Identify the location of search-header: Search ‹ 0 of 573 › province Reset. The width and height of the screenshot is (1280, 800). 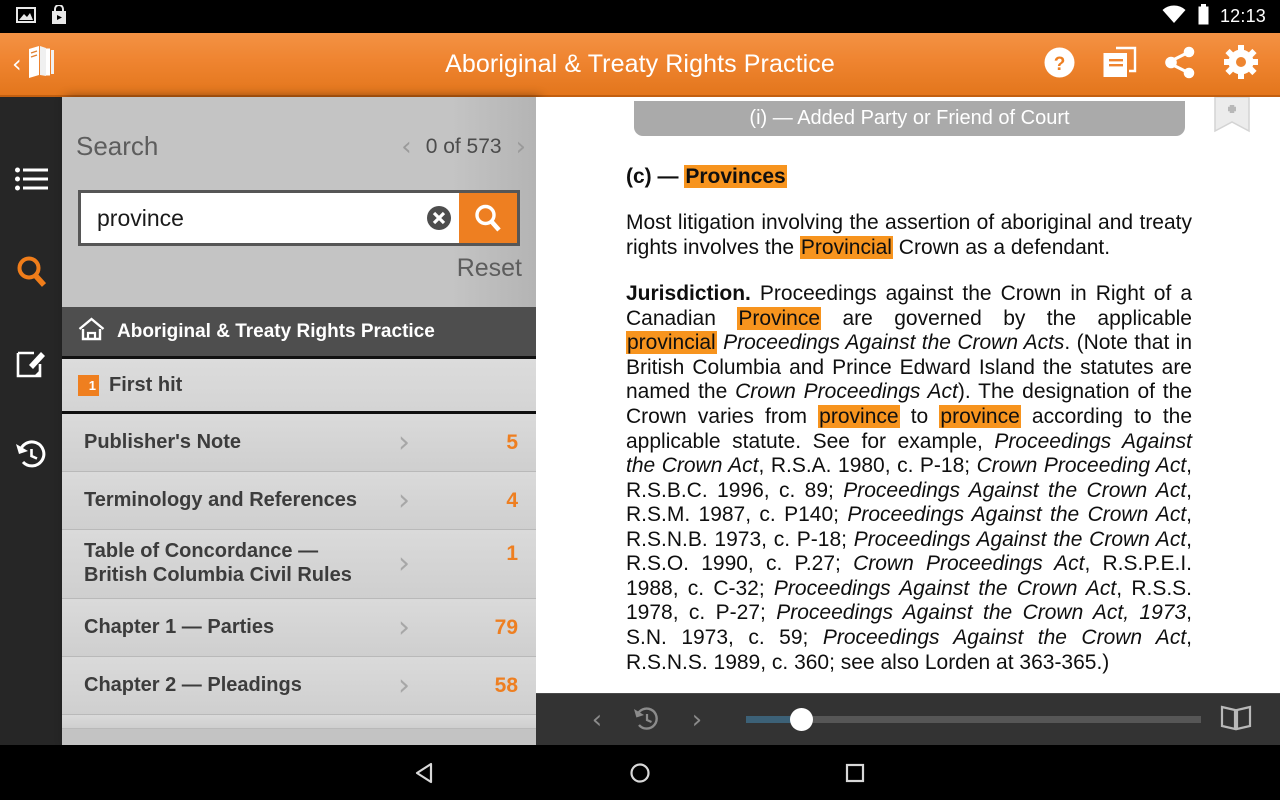
(299, 202).